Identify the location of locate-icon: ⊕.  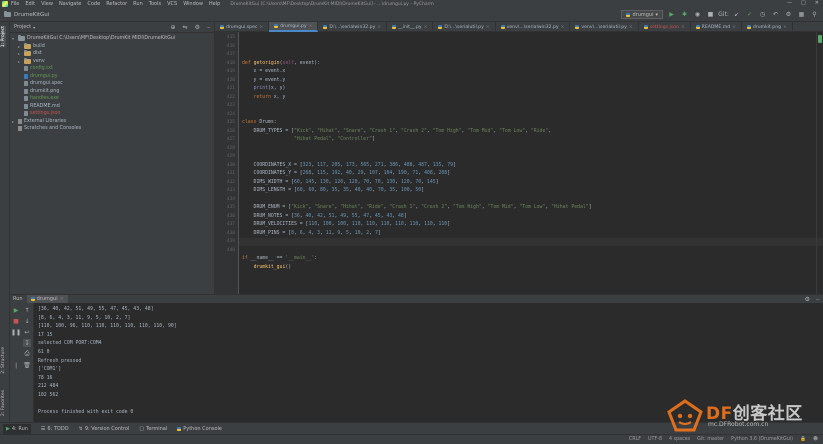
(173, 27).